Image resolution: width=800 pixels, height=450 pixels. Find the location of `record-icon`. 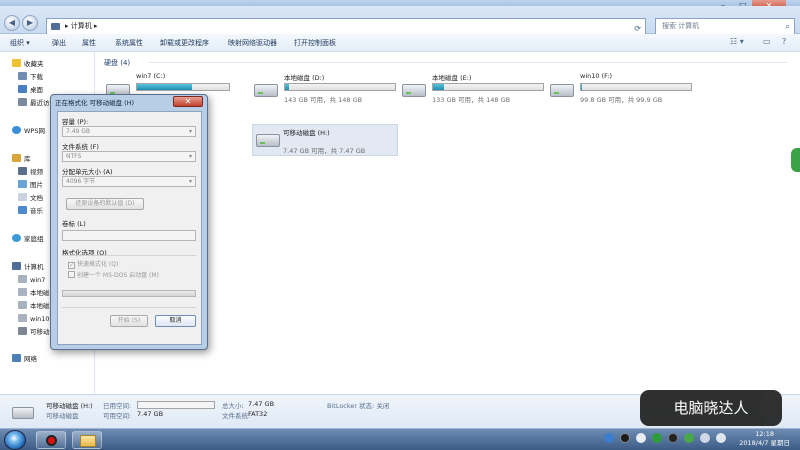

record-icon is located at coordinates (51, 440).